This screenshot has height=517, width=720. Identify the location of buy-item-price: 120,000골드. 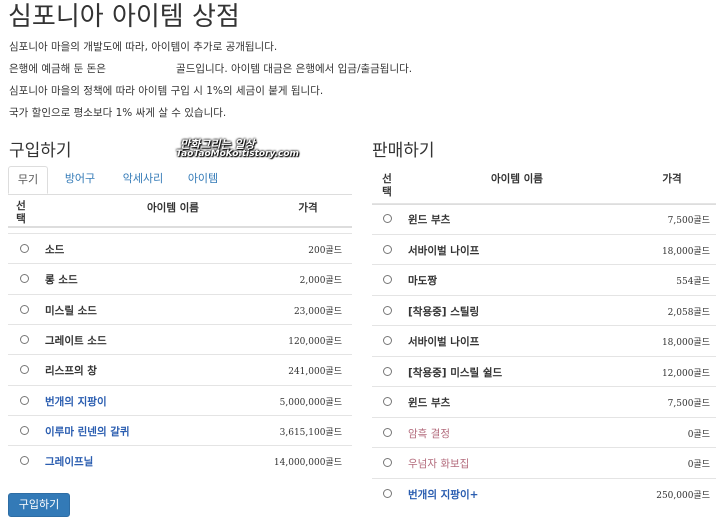
(315, 341).